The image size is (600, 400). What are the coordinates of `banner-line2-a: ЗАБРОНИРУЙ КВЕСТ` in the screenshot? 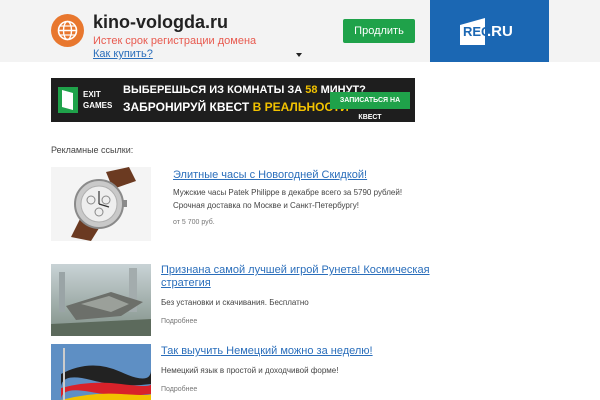 It's located at (188, 107).